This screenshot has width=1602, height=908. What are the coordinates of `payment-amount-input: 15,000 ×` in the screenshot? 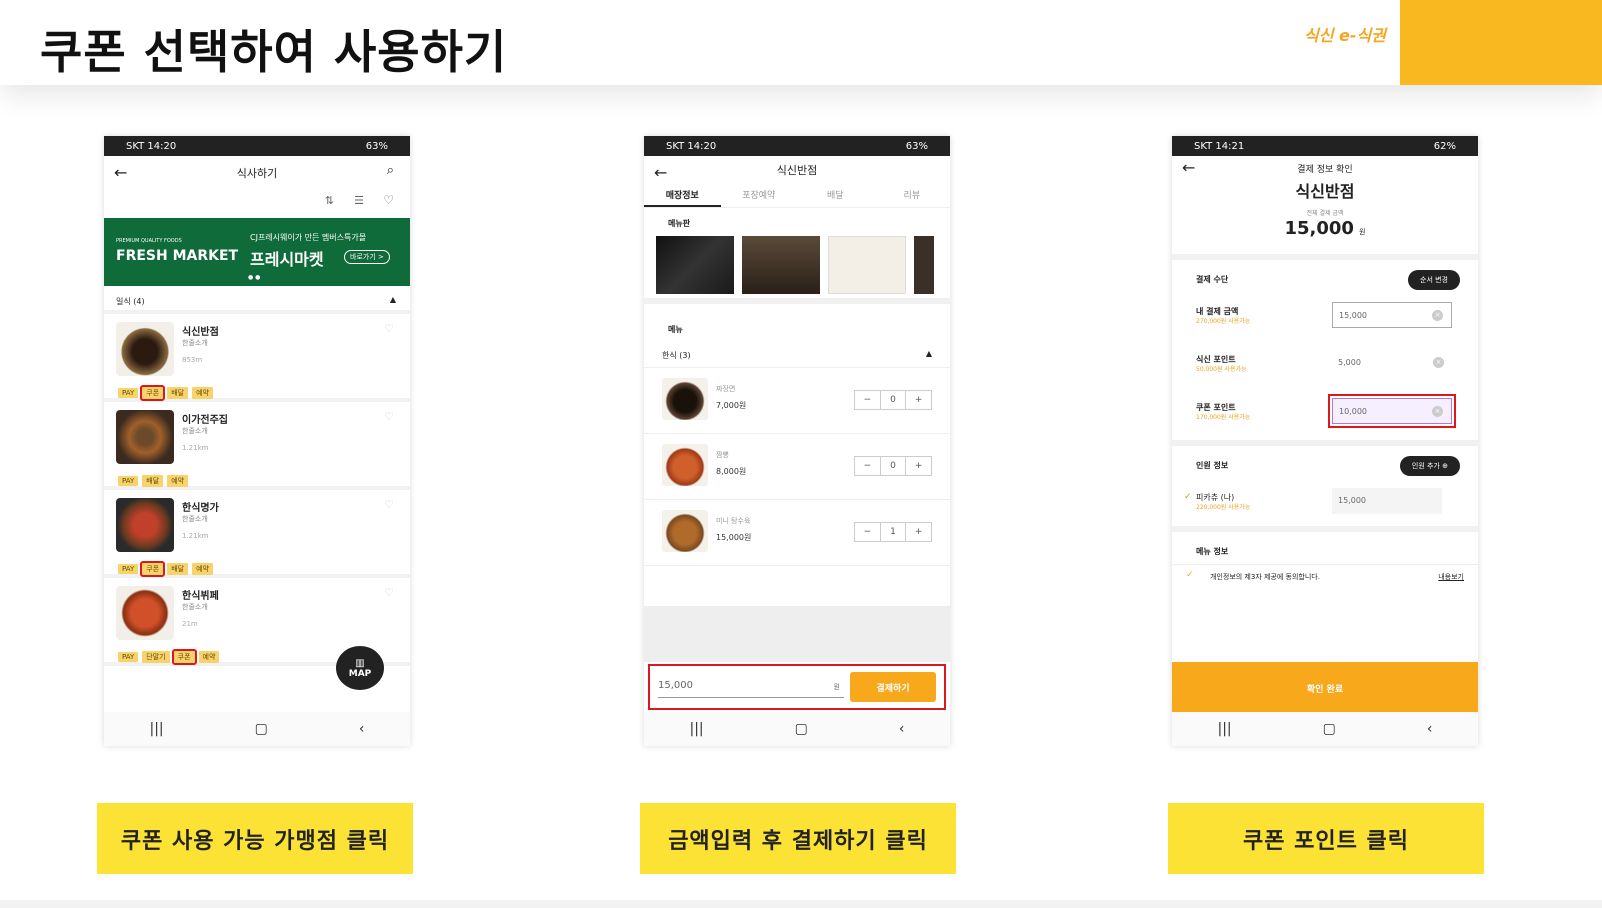 It's located at (1392, 315).